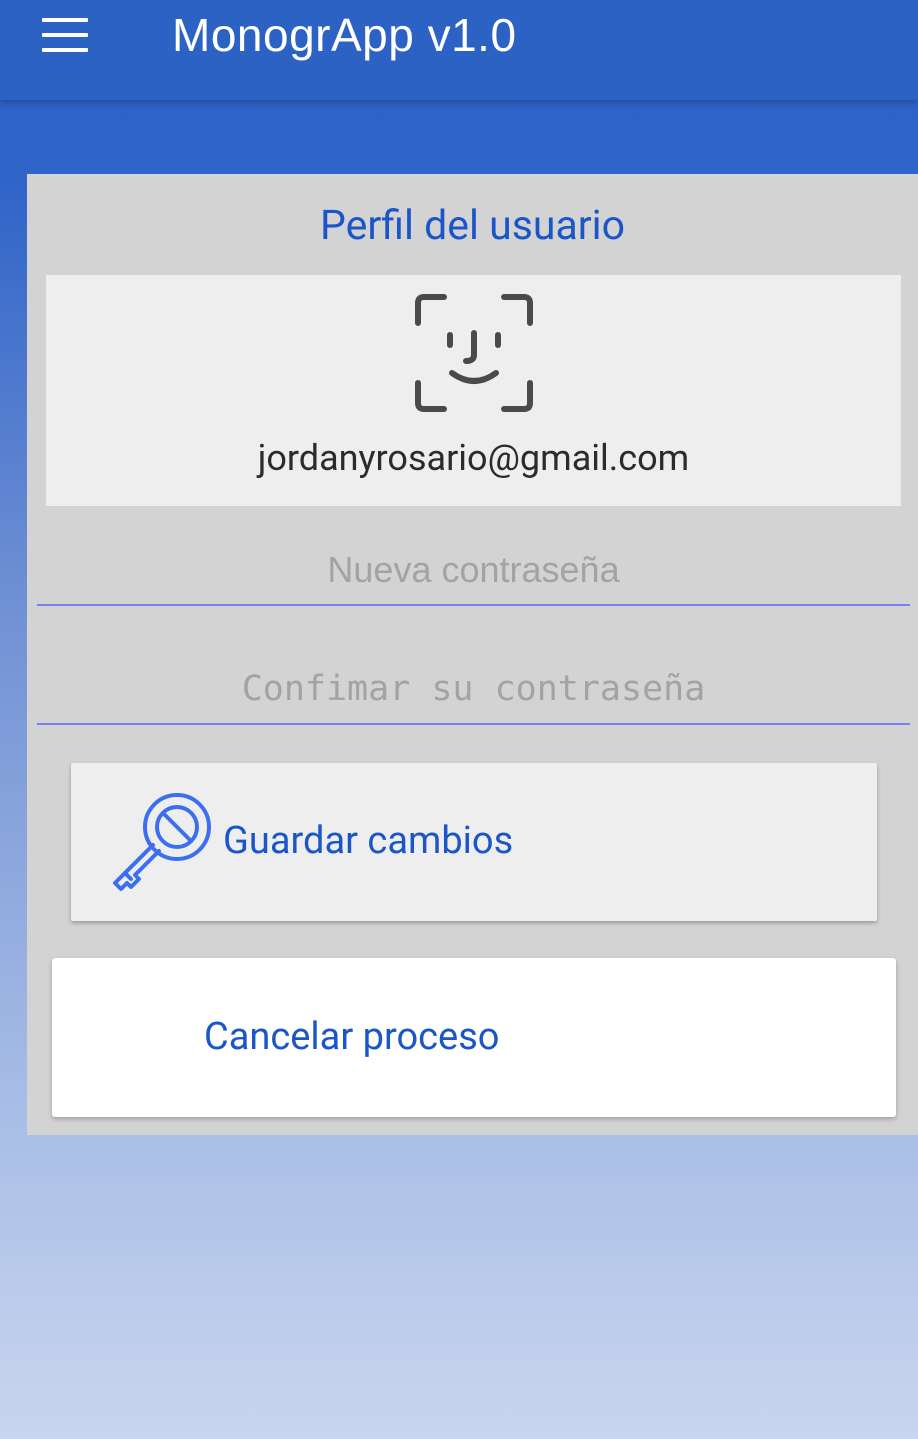 Image resolution: width=918 pixels, height=1439 pixels. I want to click on save-changes-label: Guardar cambios, so click(368, 841).